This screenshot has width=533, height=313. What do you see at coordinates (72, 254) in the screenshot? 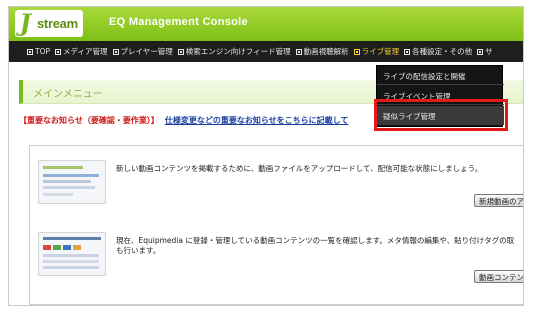
I see `content-list-thumbnail` at bounding box center [72, 254].